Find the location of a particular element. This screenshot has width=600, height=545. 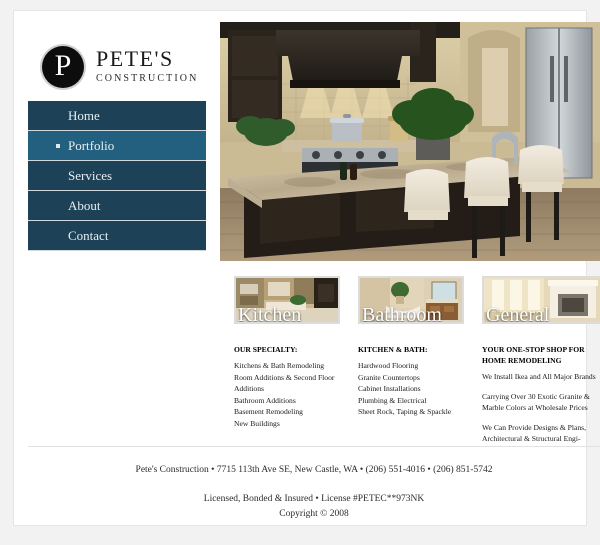

card-line: Granite Countertops is located at coordinates (389, 377).